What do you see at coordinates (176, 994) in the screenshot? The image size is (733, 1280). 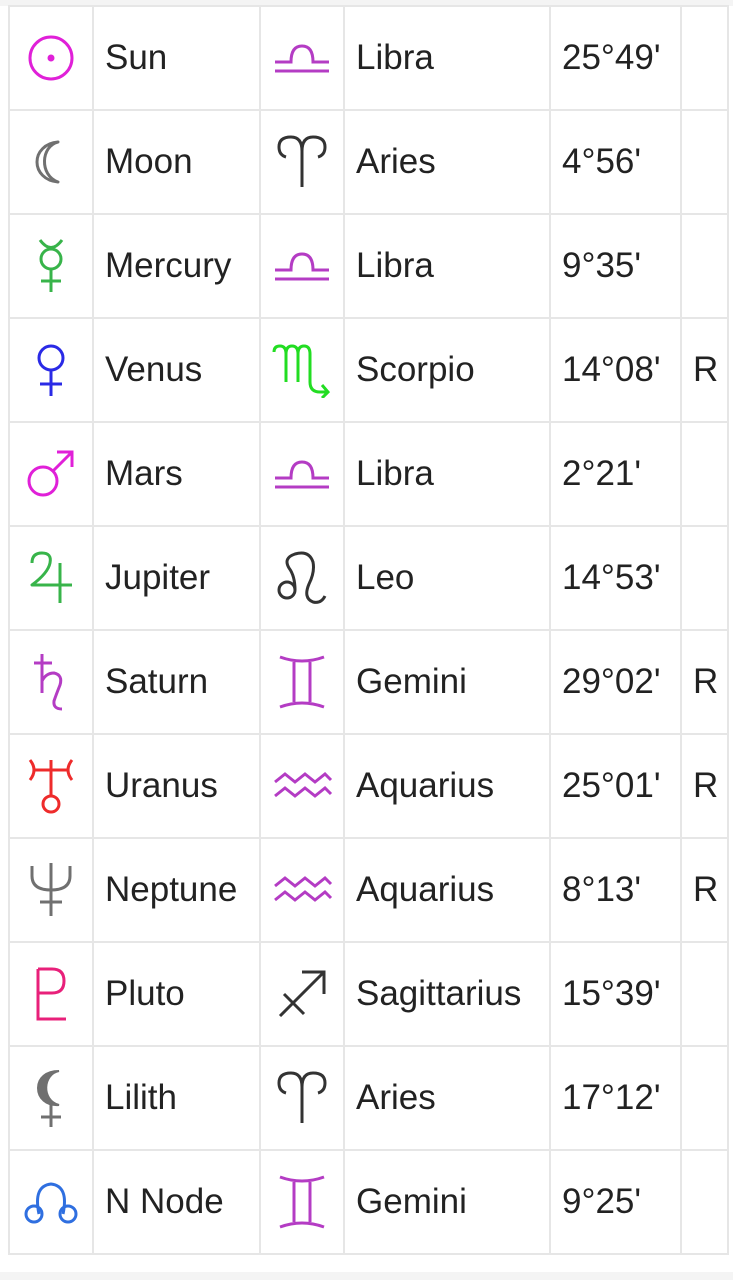 I see `planet-name: Pluto` at bounding box center [176, 994].